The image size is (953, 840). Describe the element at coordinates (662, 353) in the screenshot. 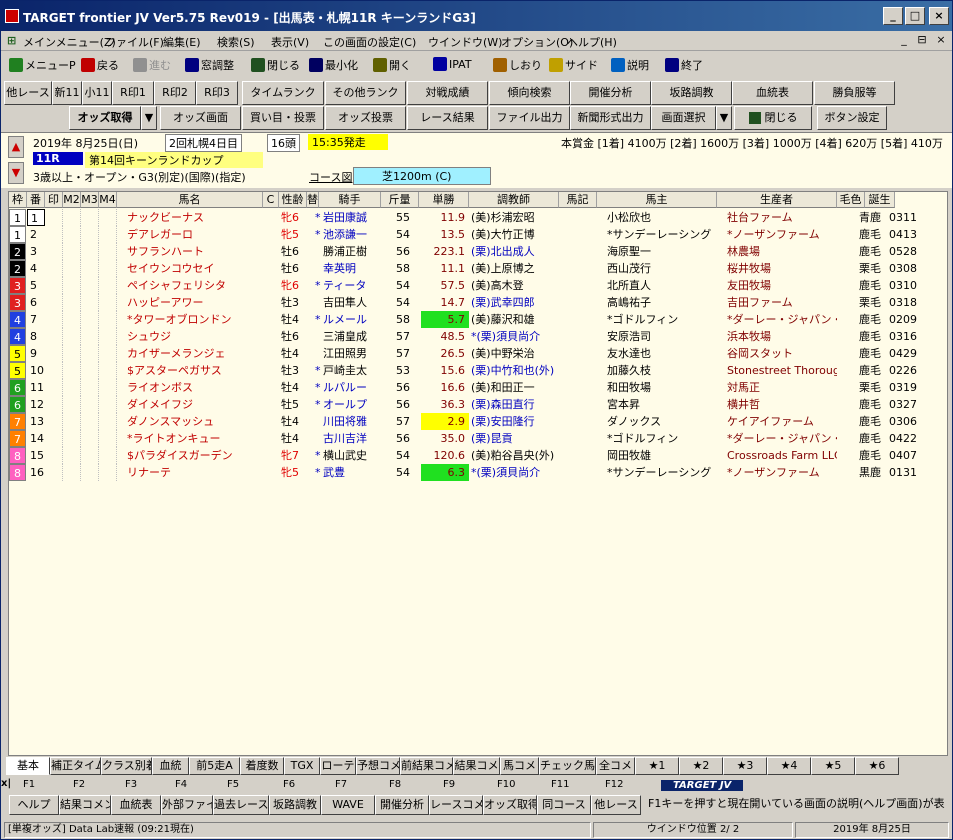

I see `owner-cell: 友水達也` at that location.